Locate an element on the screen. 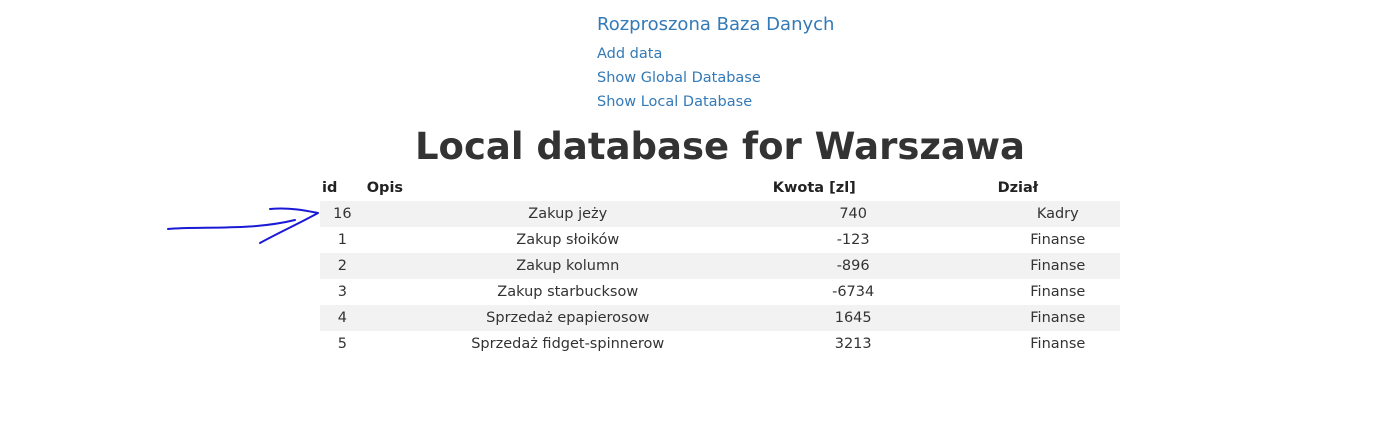  cell-id: 2 is located at coordinates (342, 266).